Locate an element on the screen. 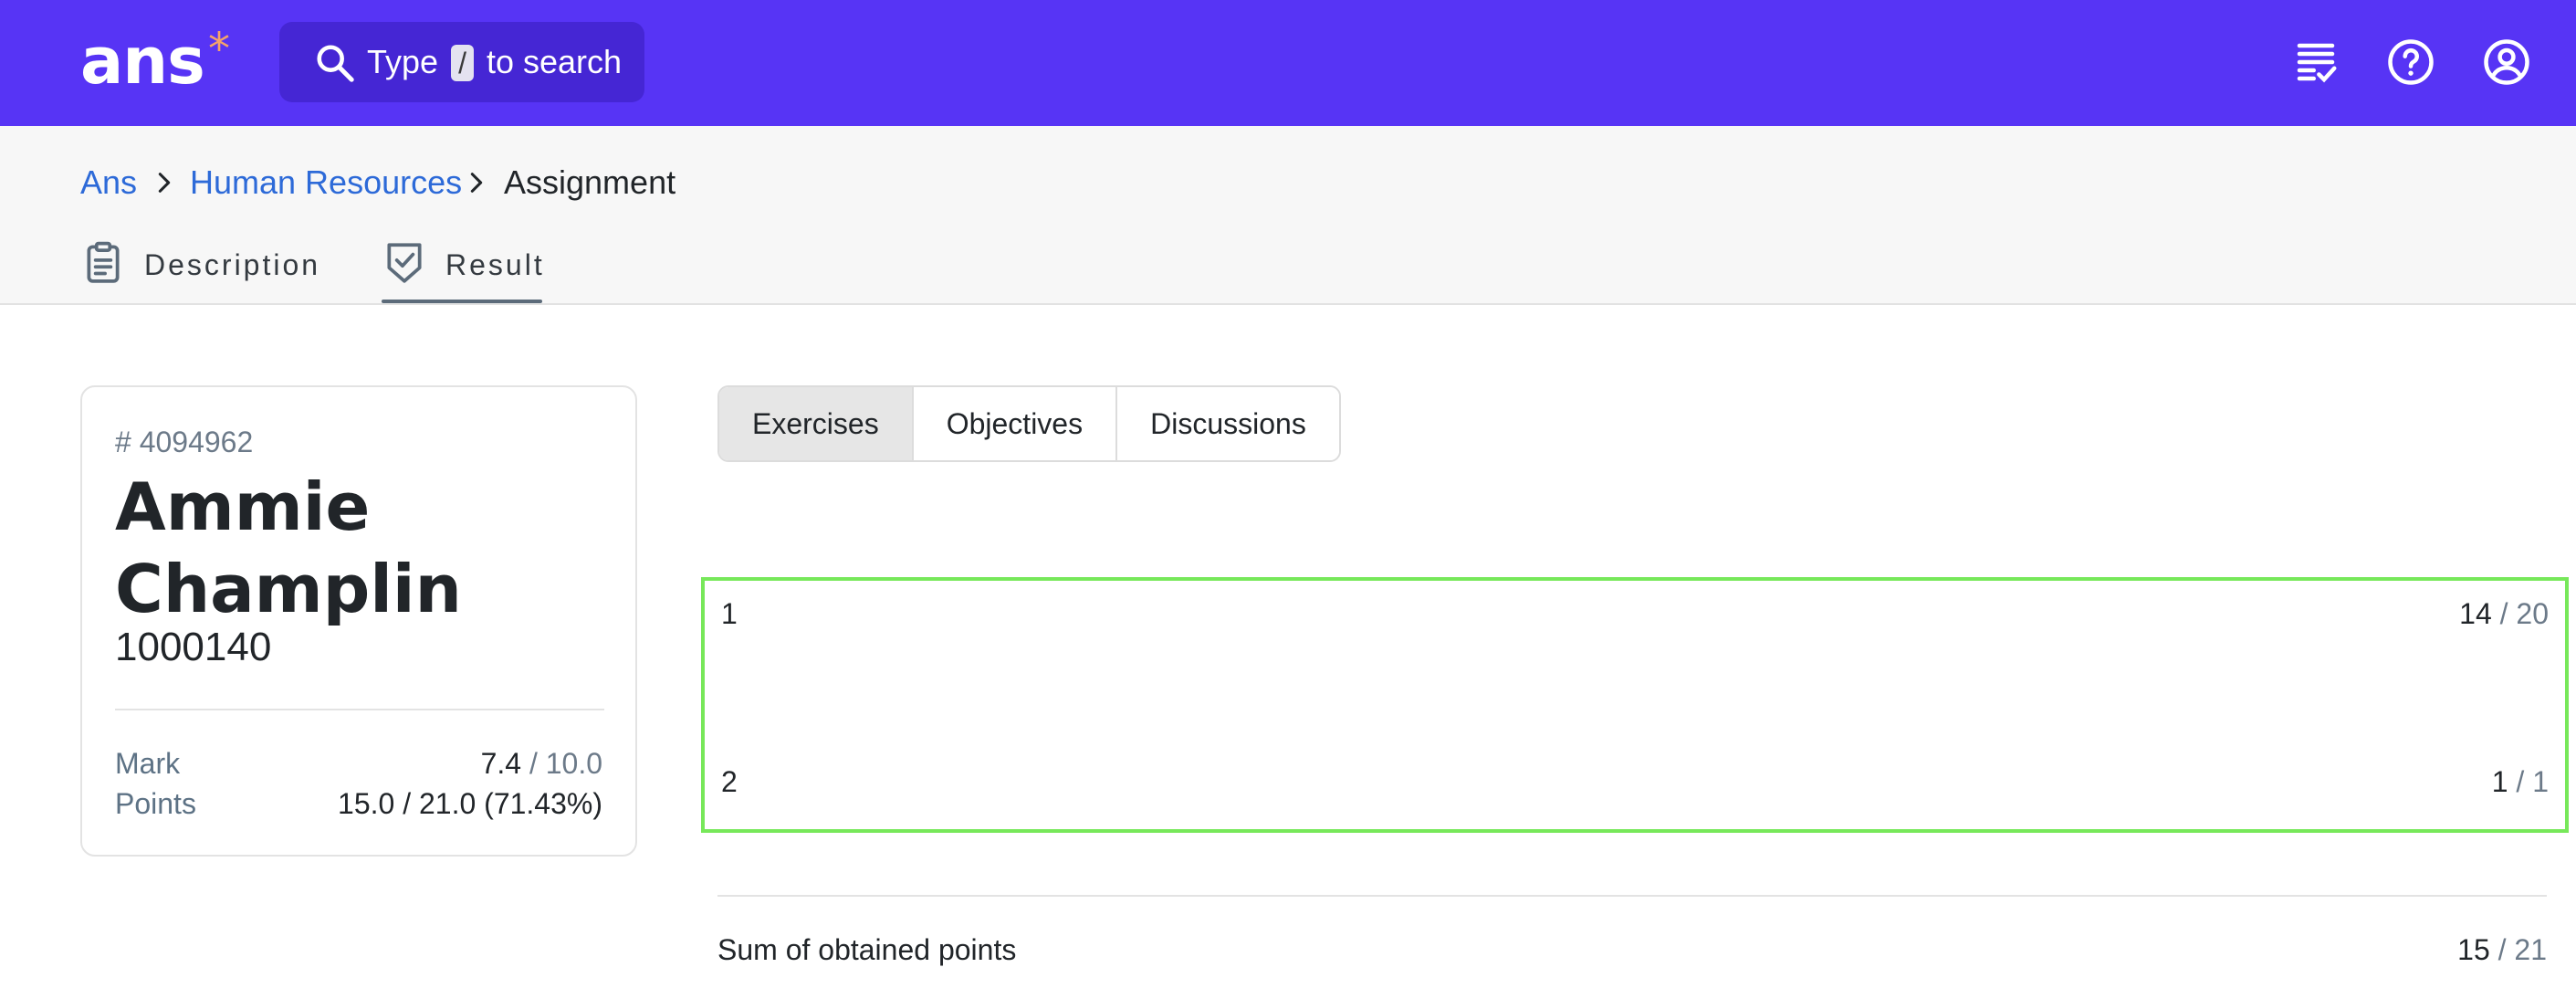  breadcrumb-ans: Ans is located at coordinates (109, 183).